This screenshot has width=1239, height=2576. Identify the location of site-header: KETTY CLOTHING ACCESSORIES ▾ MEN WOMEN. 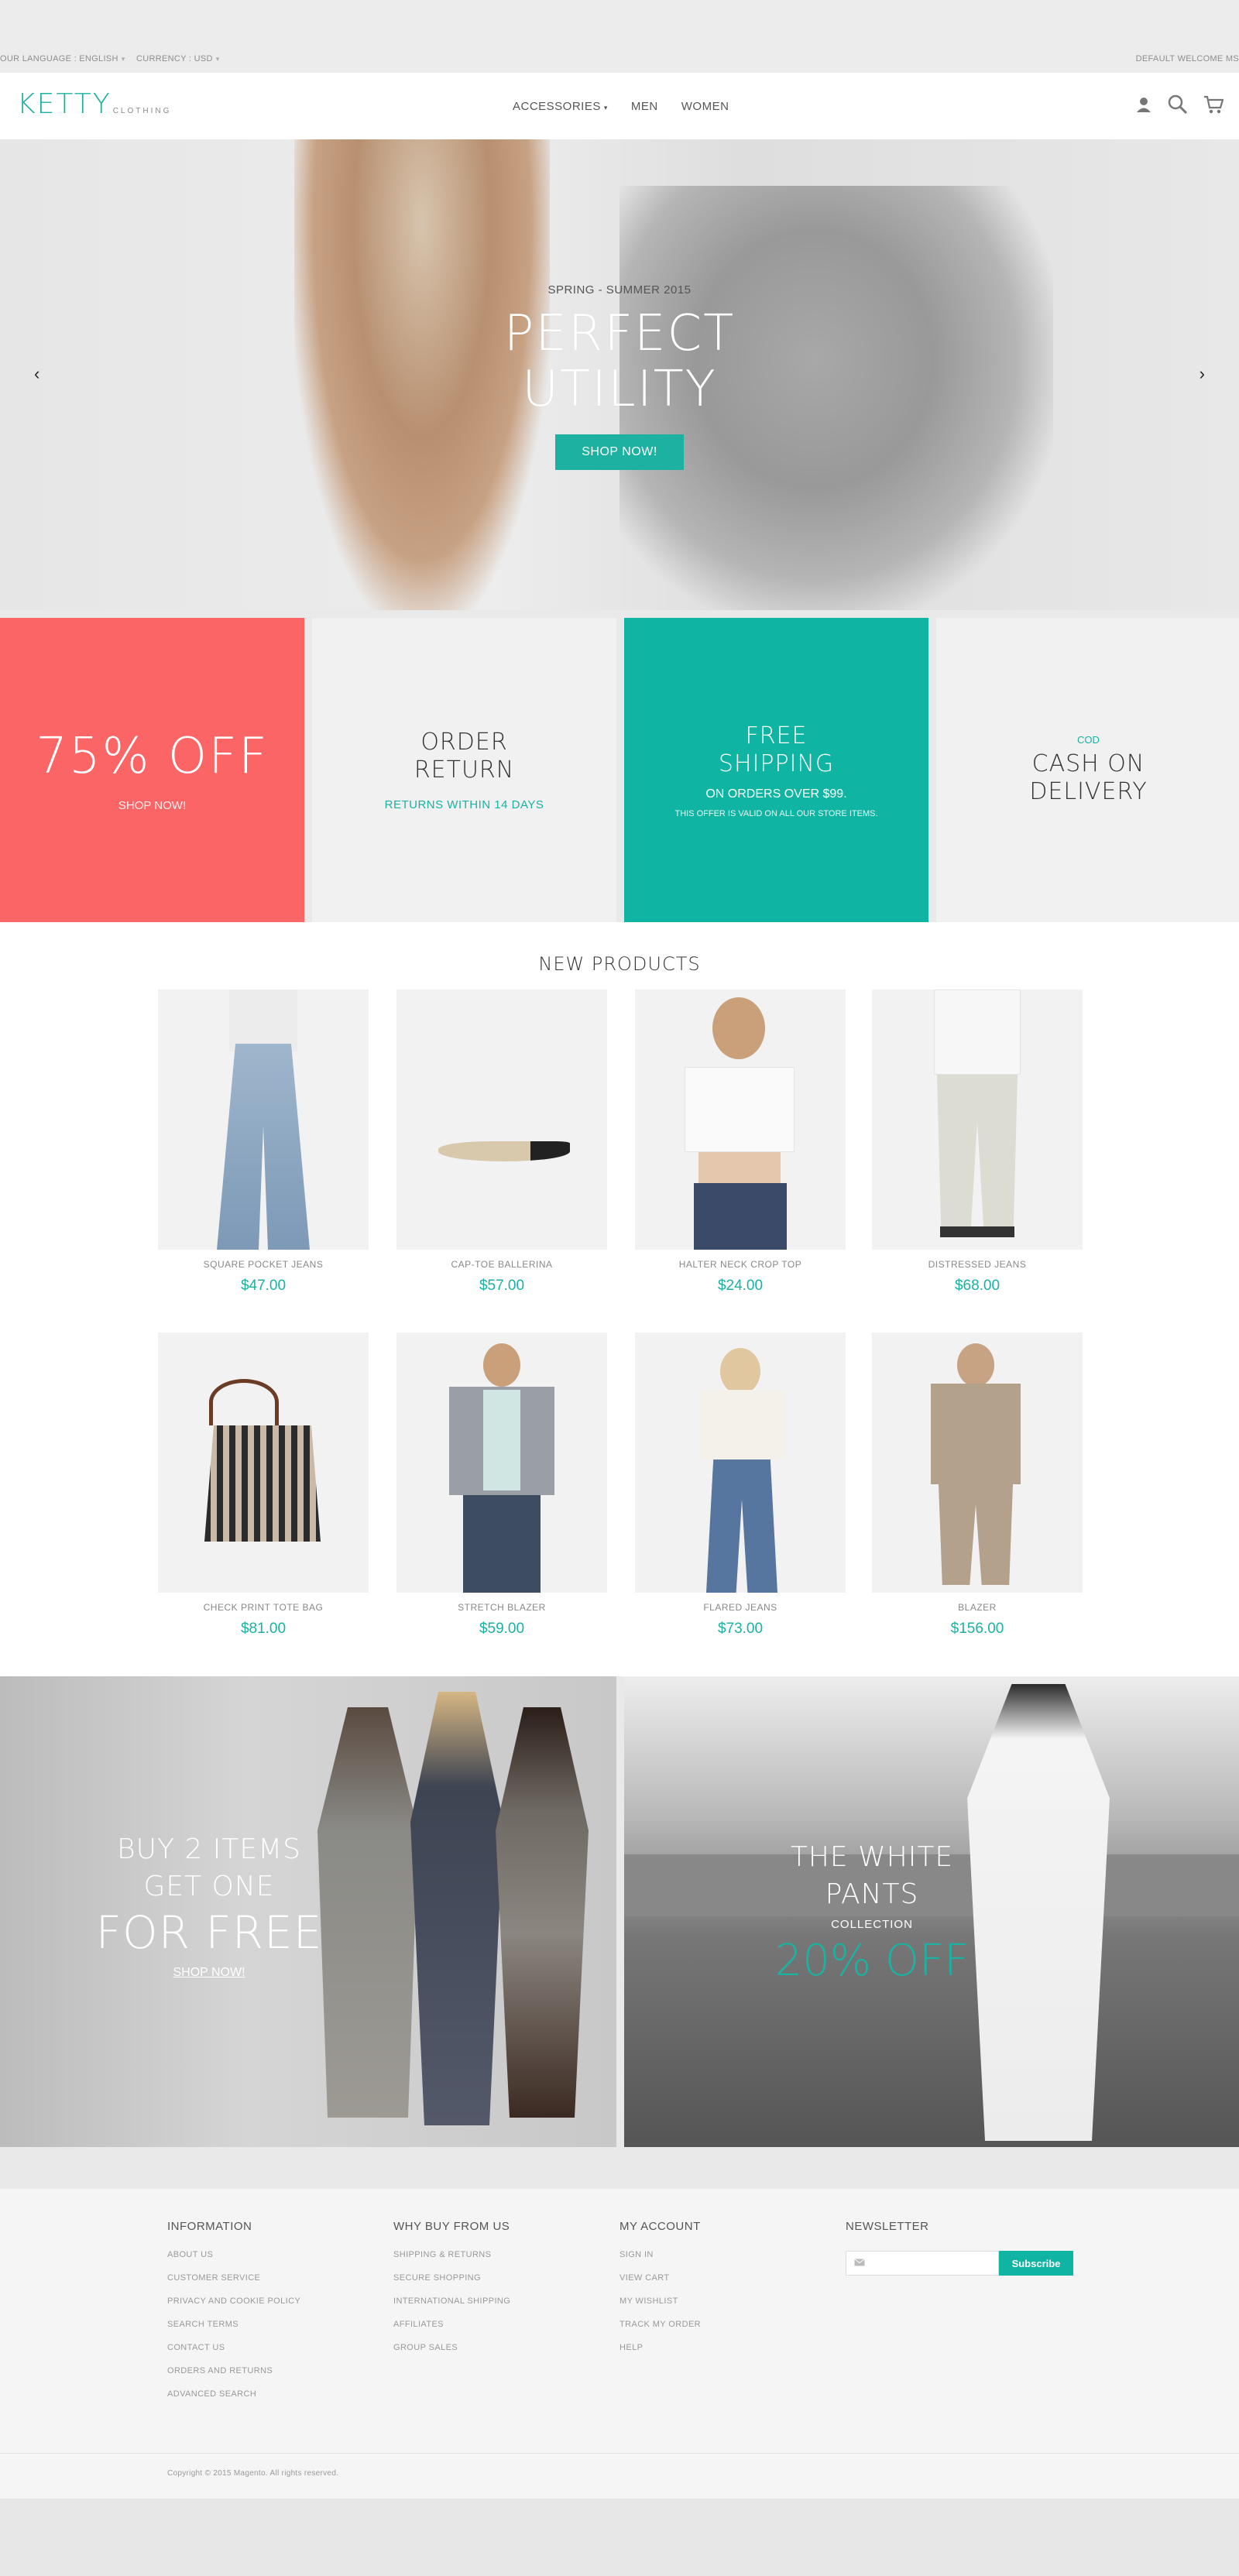
(619, 106).